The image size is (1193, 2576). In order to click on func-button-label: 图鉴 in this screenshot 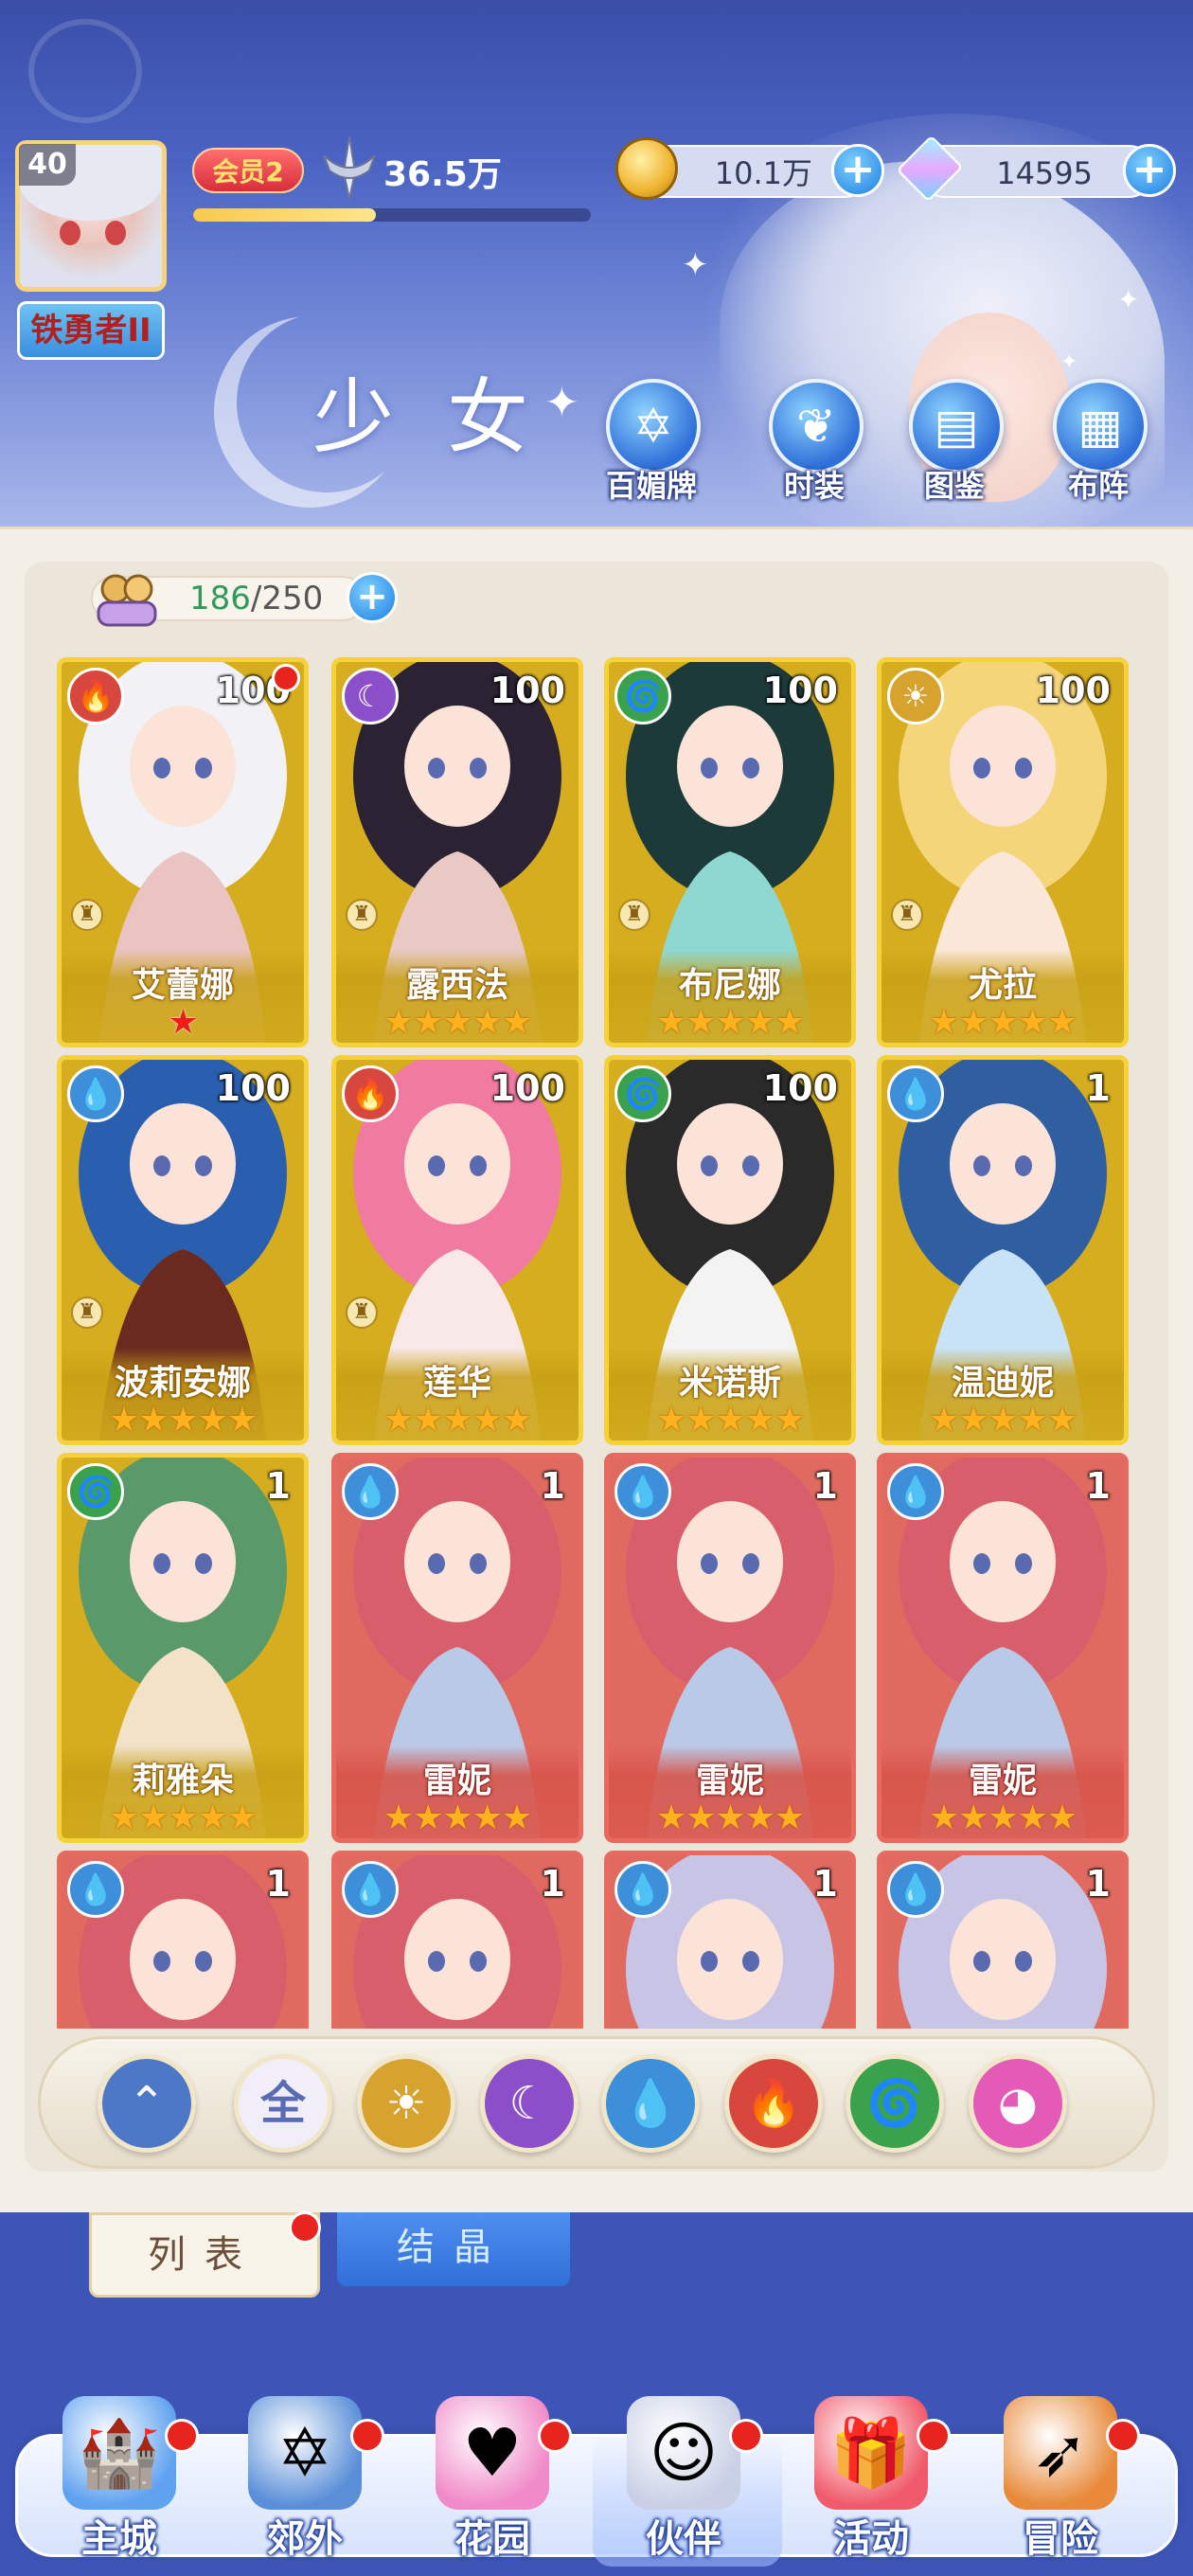, I will do `click(954, 486)`.